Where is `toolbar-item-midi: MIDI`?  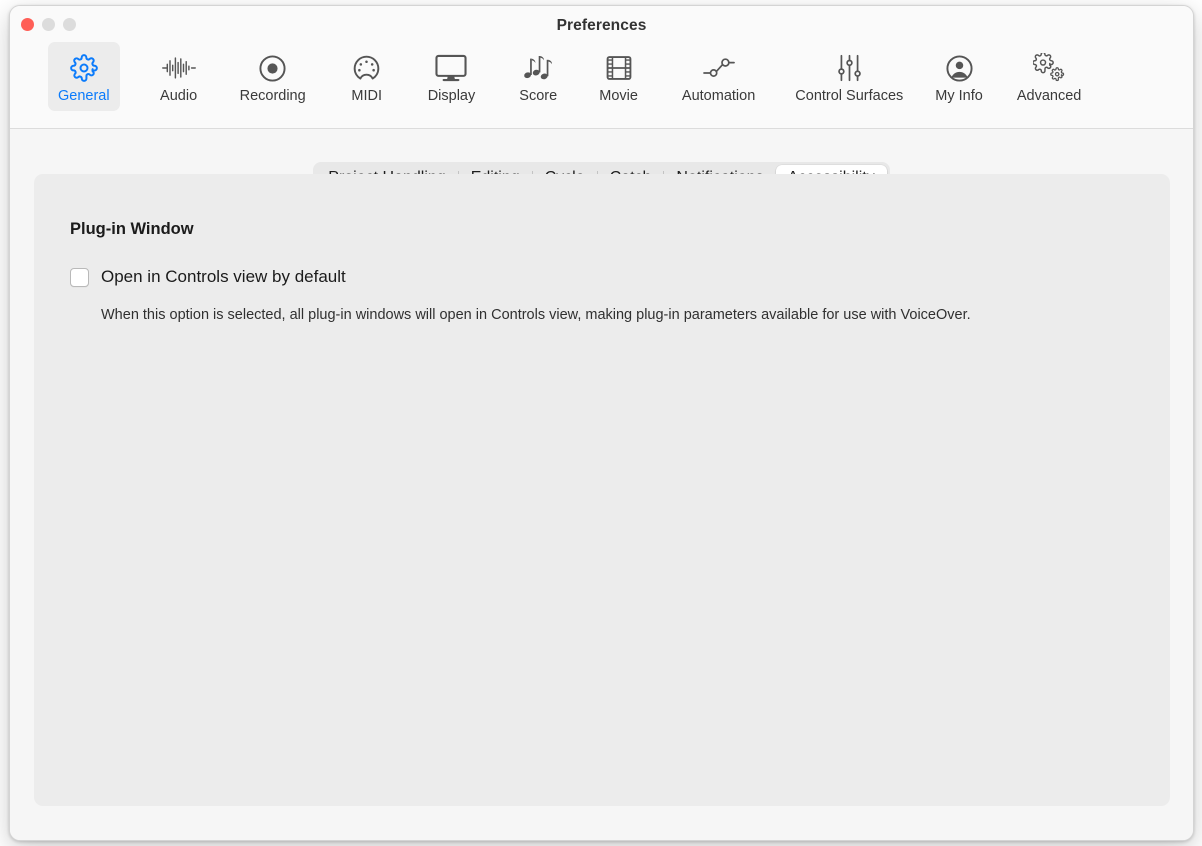 toolbar-item-midi: MIDI is located at coordinates (367, 76).